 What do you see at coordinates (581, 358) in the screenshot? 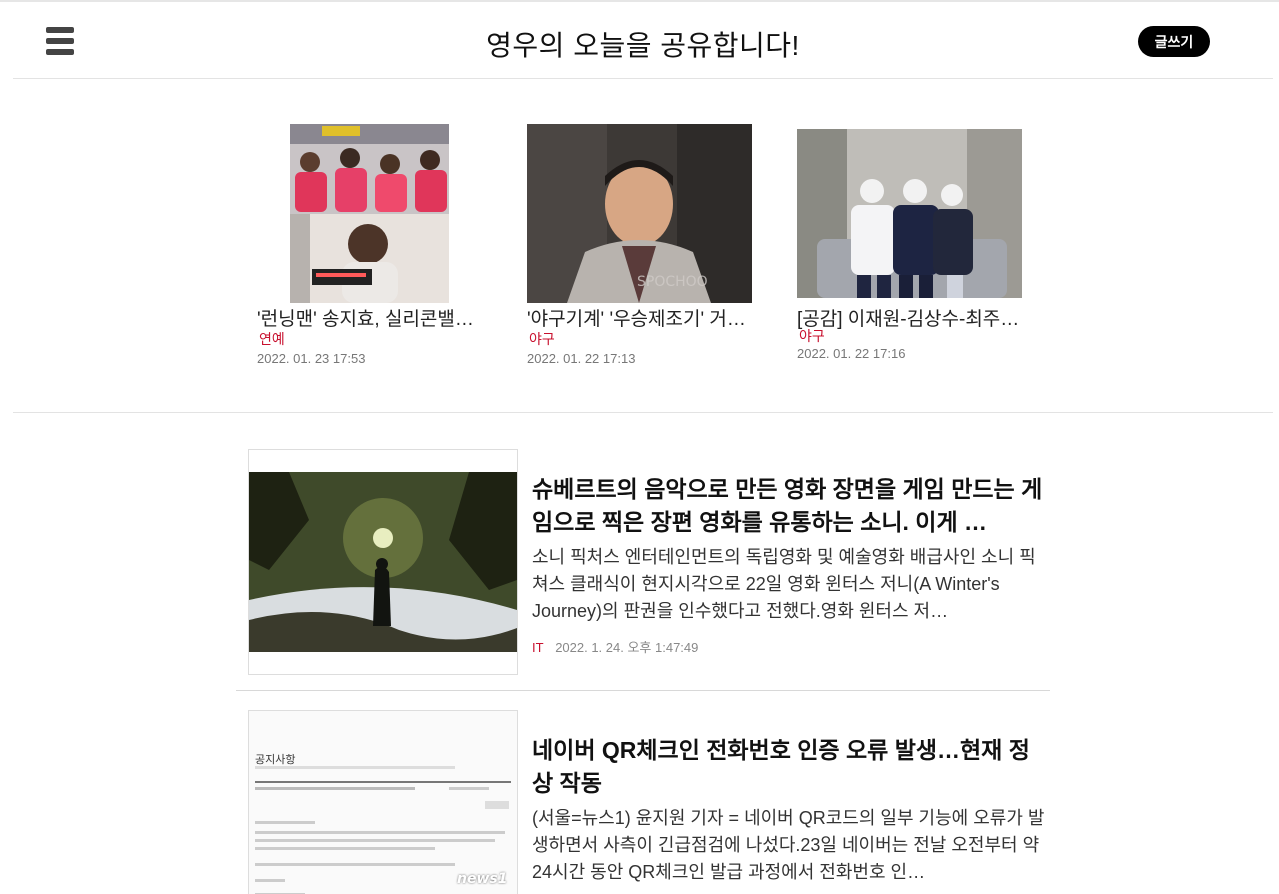
I see `featured-card-date: 2022. 01. 22 17:13` at bounding box center [581, 358].